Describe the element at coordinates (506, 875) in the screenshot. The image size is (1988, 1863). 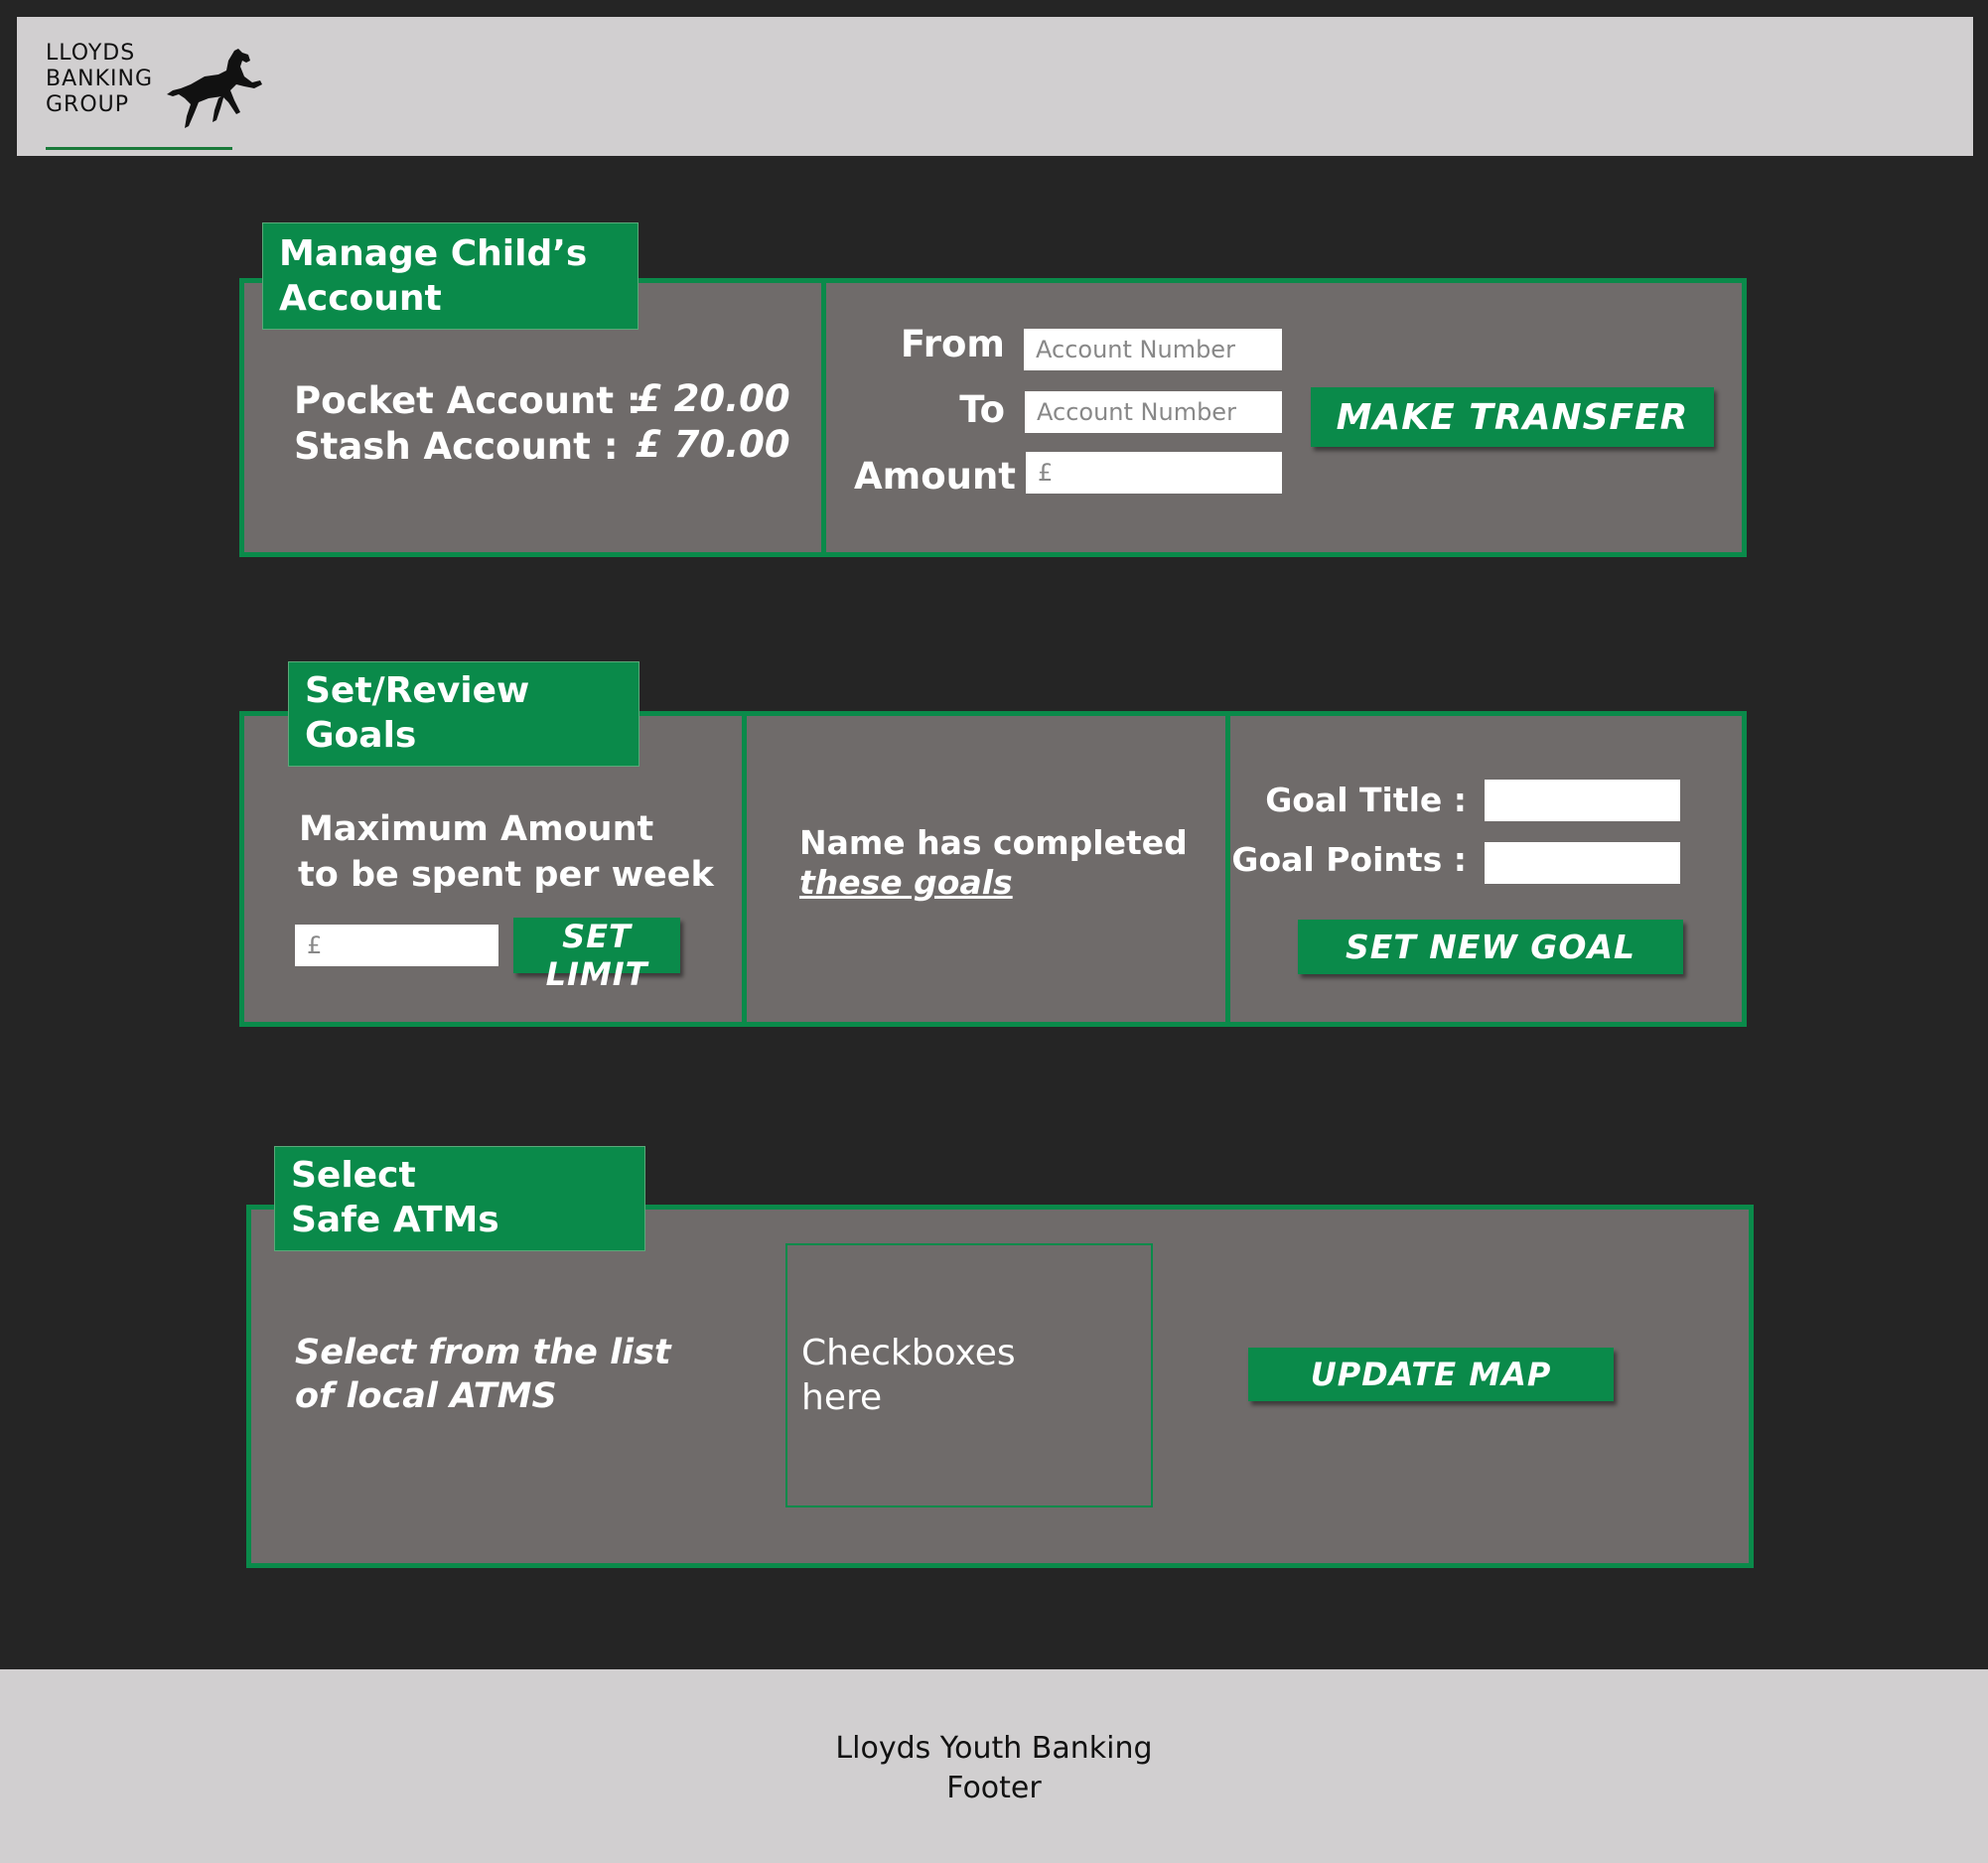
I see `max-amount-line-2: to be spent per week` at that location.